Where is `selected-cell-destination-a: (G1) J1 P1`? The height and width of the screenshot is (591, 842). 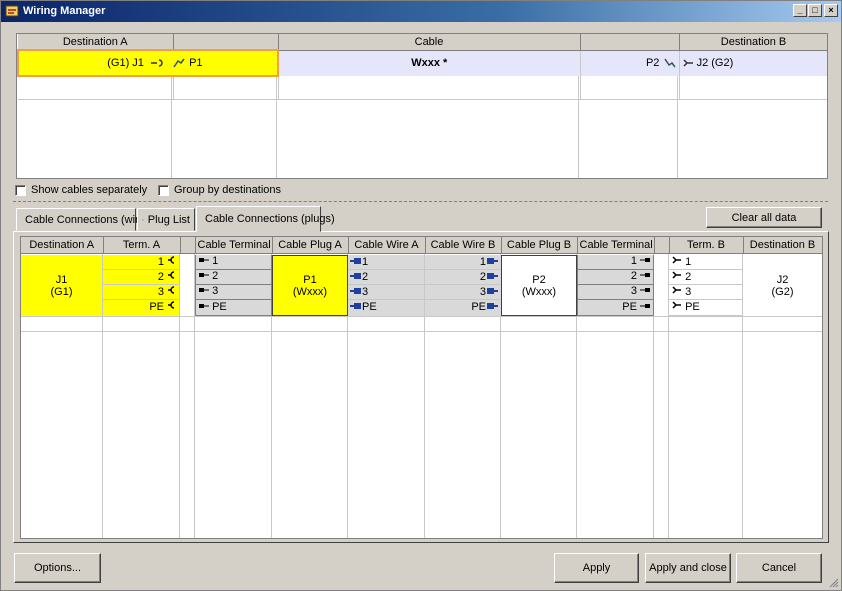
selected-cell-destination-a: (G1) J1 P1 is located at coordinates (148, 63).